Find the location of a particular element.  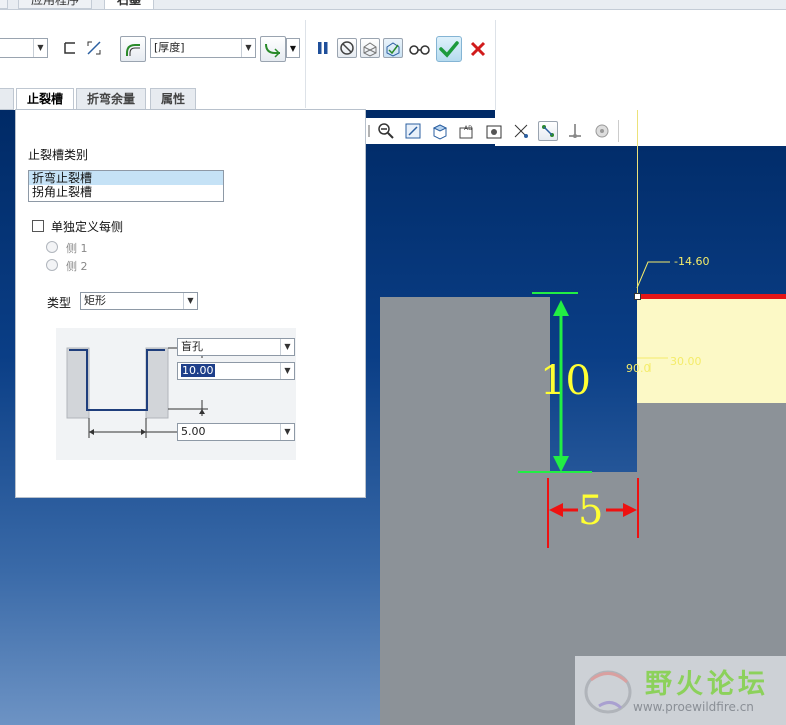

apply-checkmark-button is located at coordinates (449, 49).